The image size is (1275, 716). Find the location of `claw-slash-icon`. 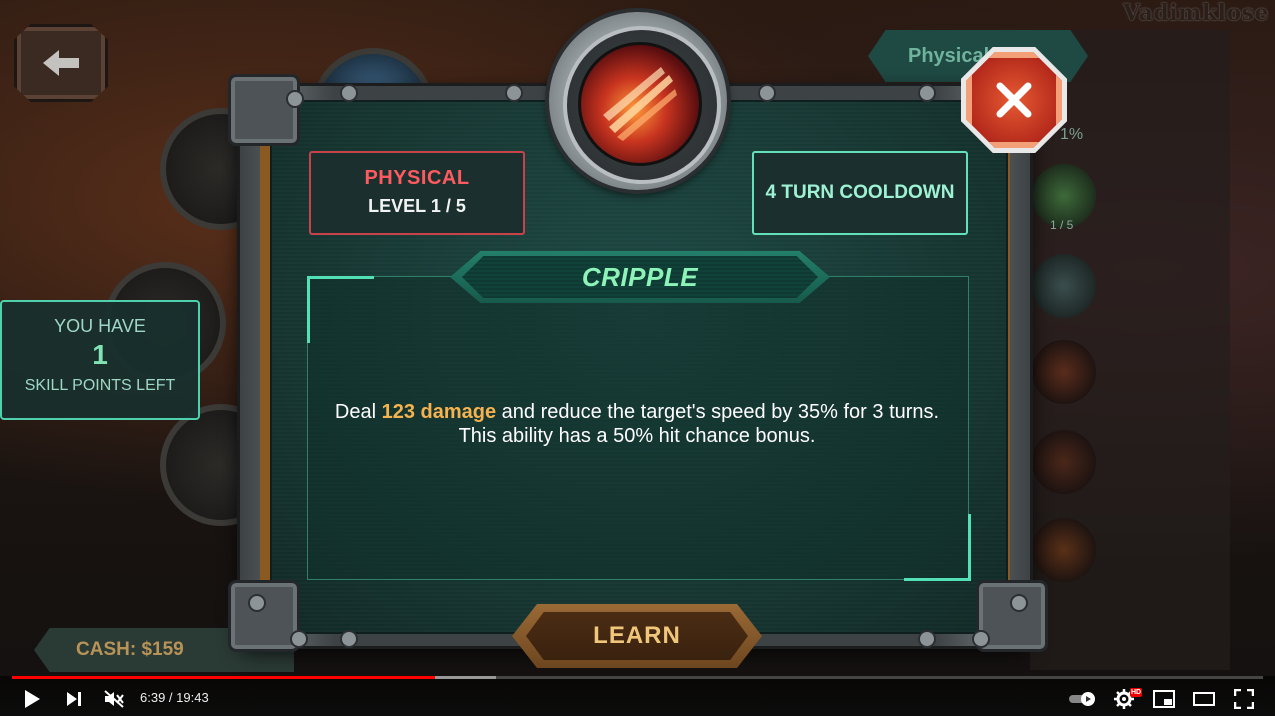

claw-slash-icon is located at coordinates (640, 104).